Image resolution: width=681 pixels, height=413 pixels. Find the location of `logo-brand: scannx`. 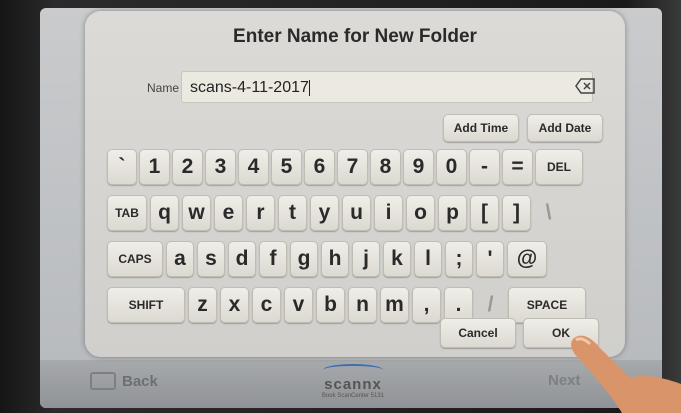

logo-brand: scannx is located at coordinates (353, 384).